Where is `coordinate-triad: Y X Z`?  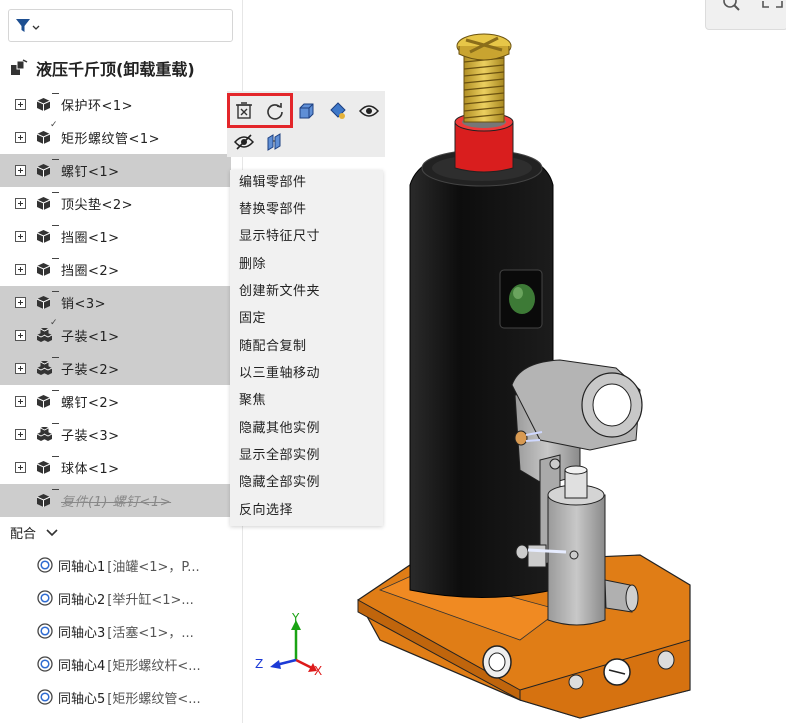
coordinate-triad: Y X Z is located at coordinates (288, 643).